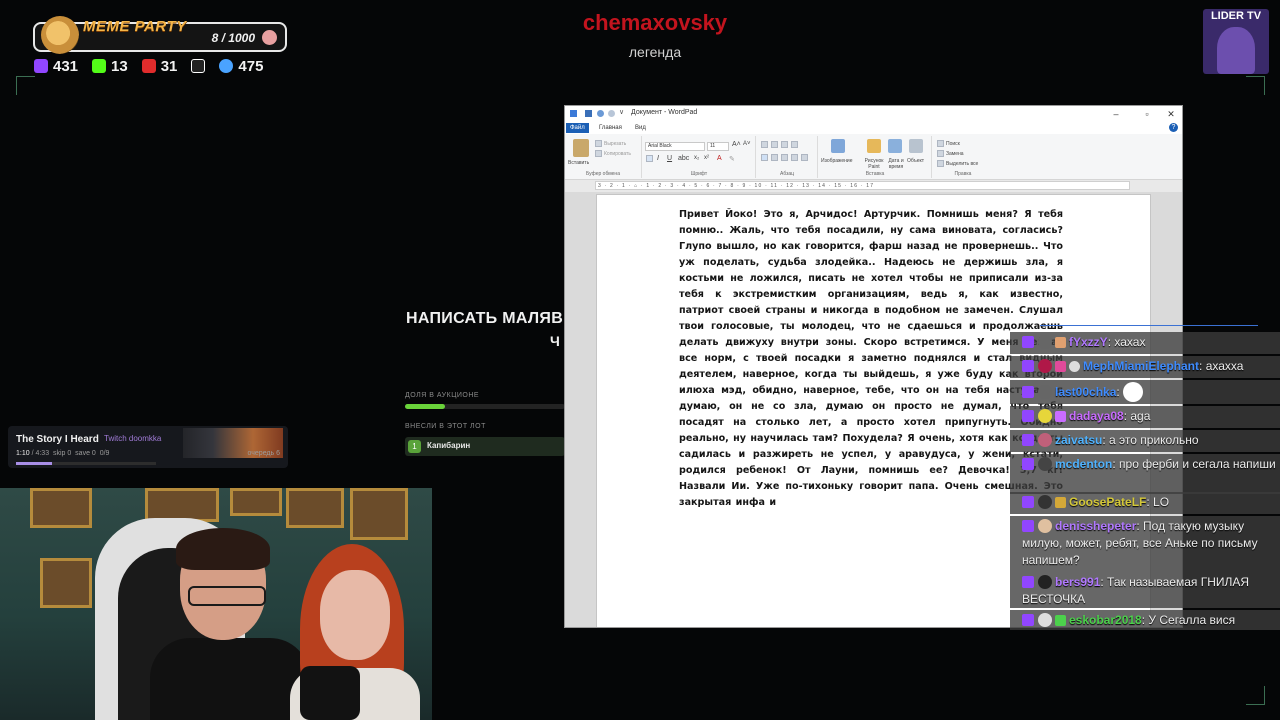 The image size is (1280, 720). What do you see at coordinates (916, 146) in the screenshot?
I see `object-icon` at bounding box center [916, 146].